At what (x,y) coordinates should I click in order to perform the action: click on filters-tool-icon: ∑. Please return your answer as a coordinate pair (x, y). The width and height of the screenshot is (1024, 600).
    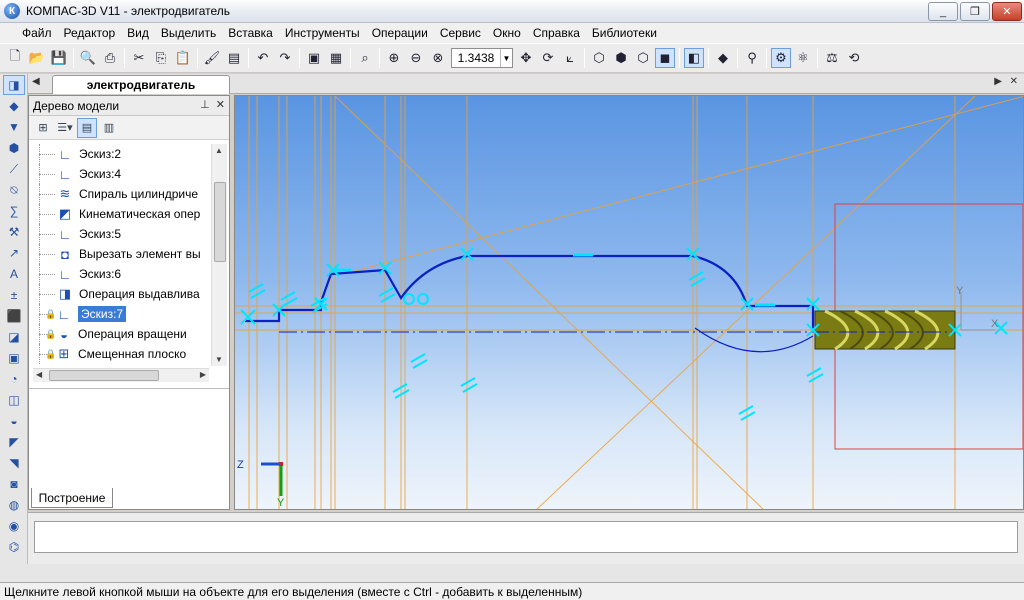
    Looking at the image, I should click on (14, 211).